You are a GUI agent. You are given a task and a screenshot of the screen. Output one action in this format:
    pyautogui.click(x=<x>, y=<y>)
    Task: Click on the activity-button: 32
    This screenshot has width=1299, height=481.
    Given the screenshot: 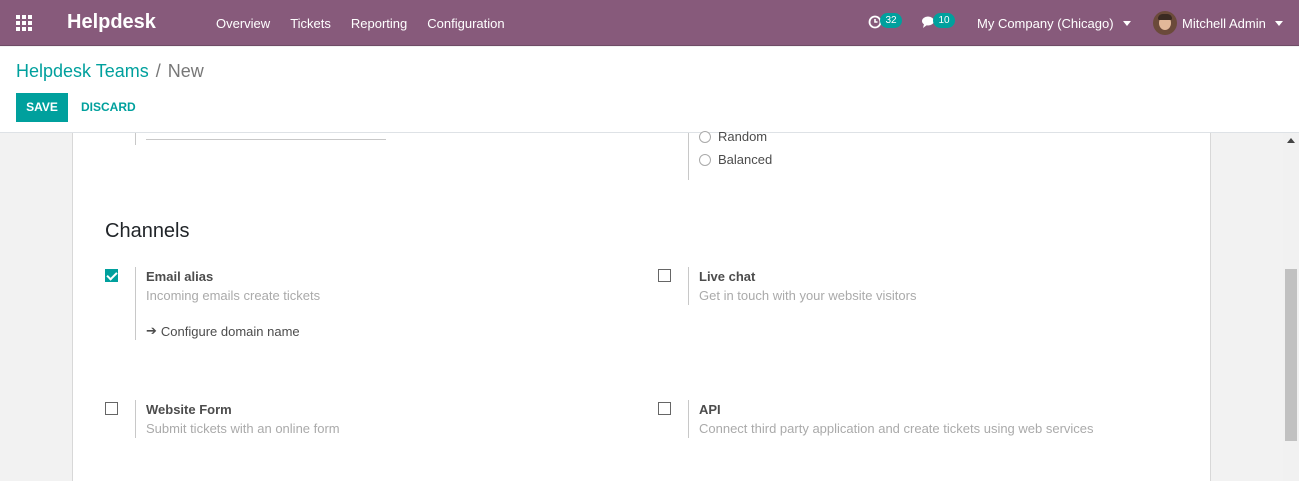 What is the action you would take?
    pyautogui.click(x=886, y=23)
    